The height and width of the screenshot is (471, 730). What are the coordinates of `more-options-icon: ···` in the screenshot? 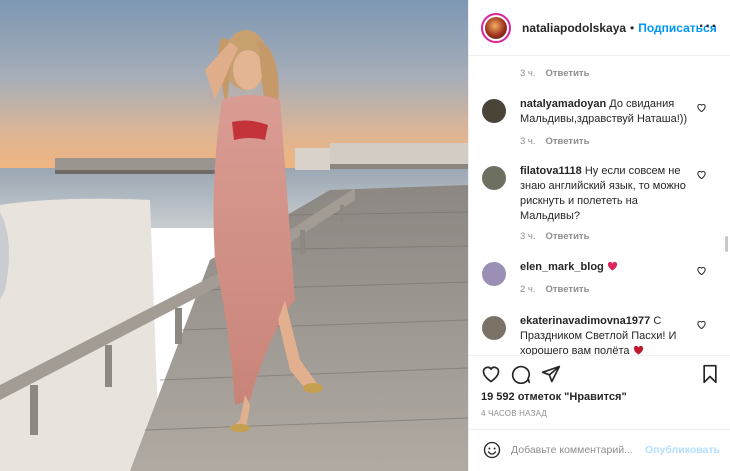 It's located at (708, 27).